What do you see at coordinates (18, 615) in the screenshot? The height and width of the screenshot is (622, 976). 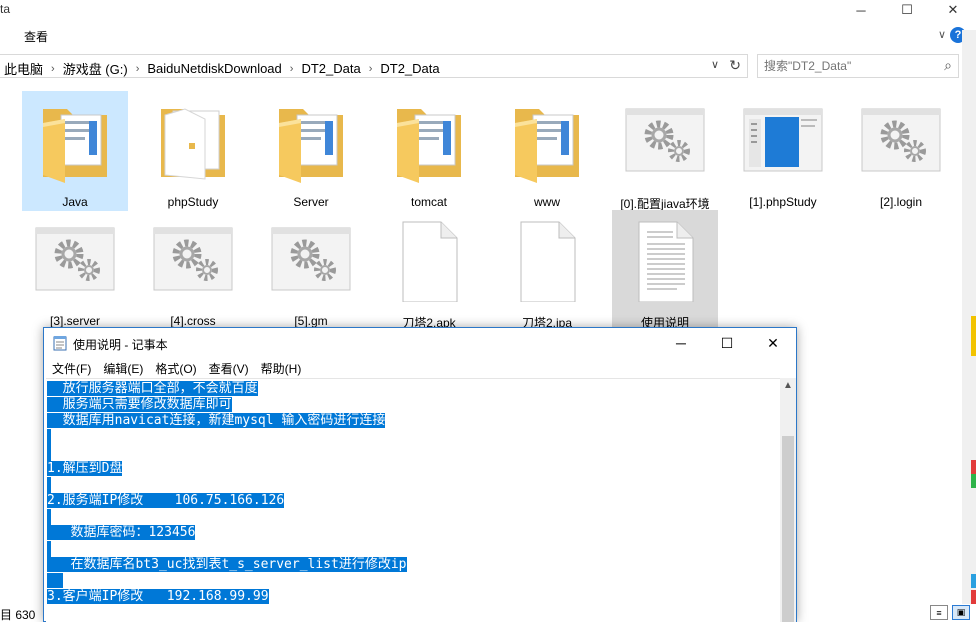 I see `item-count: 目 630` at bounding box center [18, 615].